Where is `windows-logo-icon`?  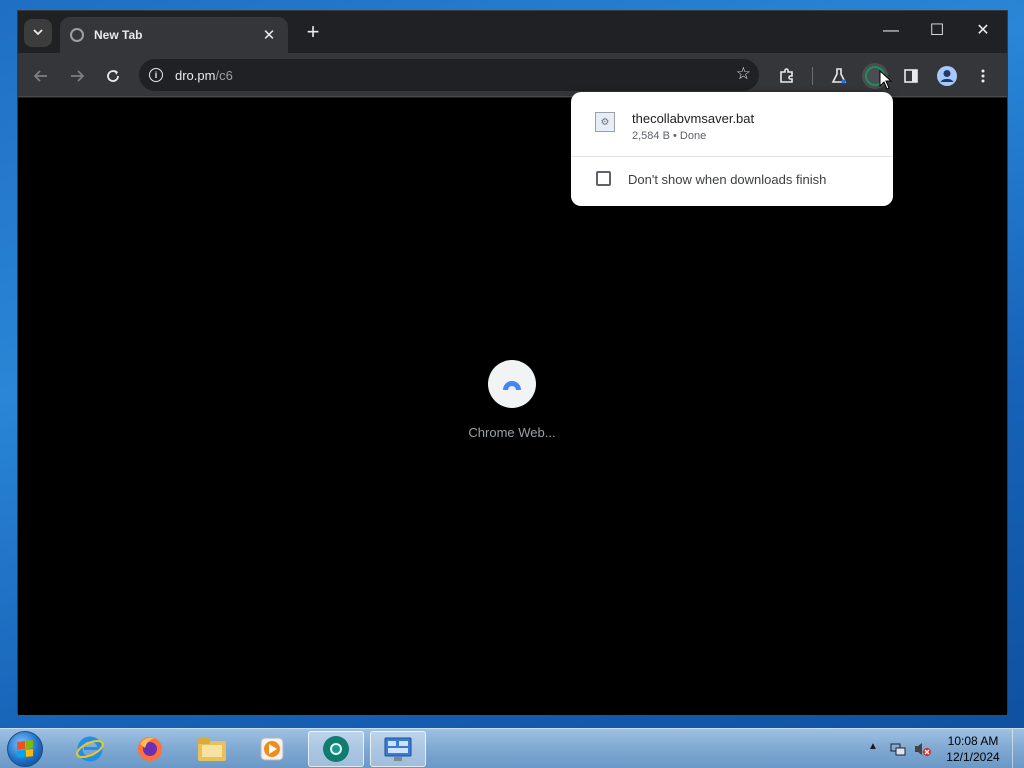 windows-logo-icon is located at coordinates (25, 749).